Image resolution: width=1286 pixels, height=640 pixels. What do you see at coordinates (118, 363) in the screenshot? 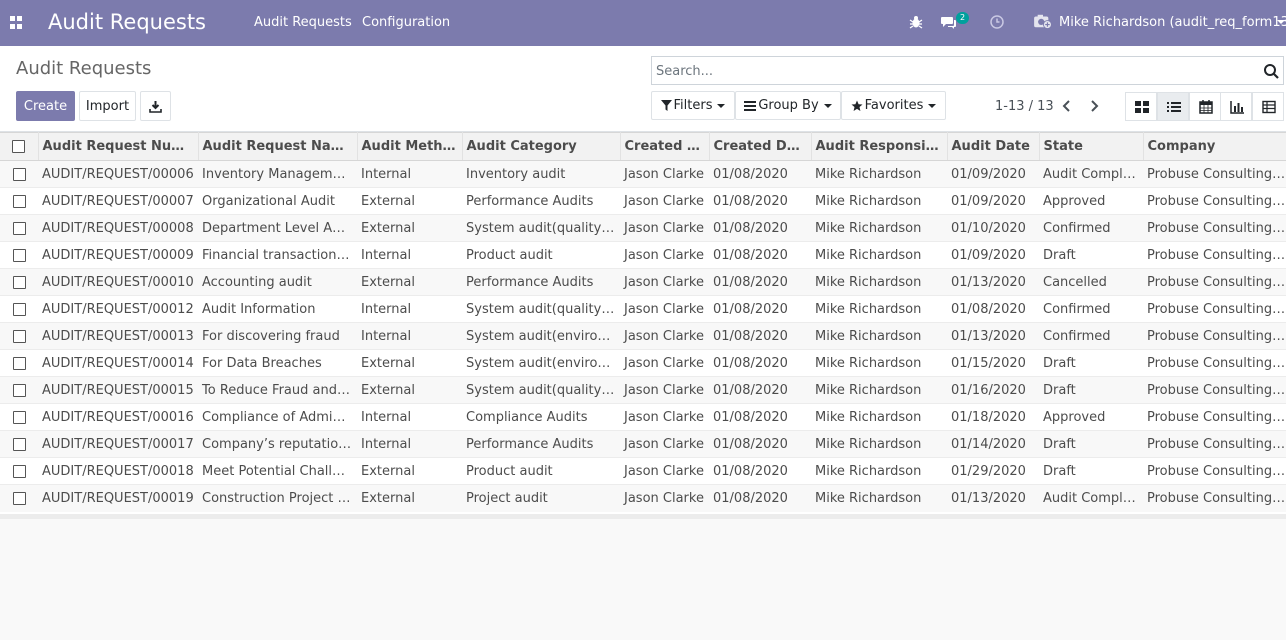
I see `cell-number: AUDIT/REQUEST/00014` at bounding box center [118, 363].